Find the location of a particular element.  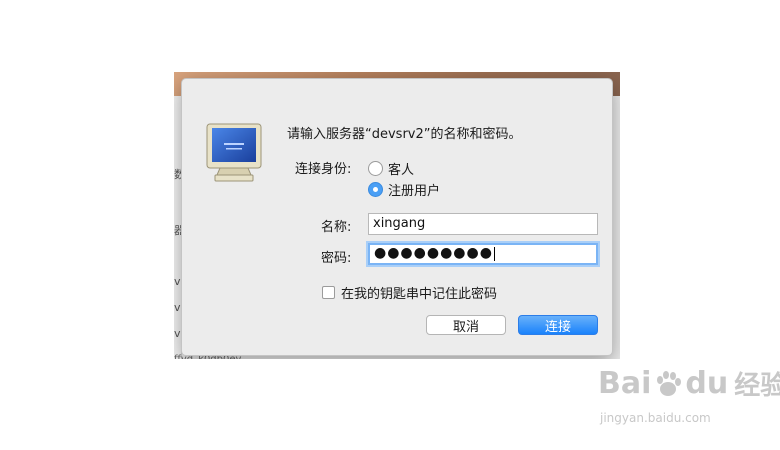

guest-label: 客人 is located at coordinates (401, 170).